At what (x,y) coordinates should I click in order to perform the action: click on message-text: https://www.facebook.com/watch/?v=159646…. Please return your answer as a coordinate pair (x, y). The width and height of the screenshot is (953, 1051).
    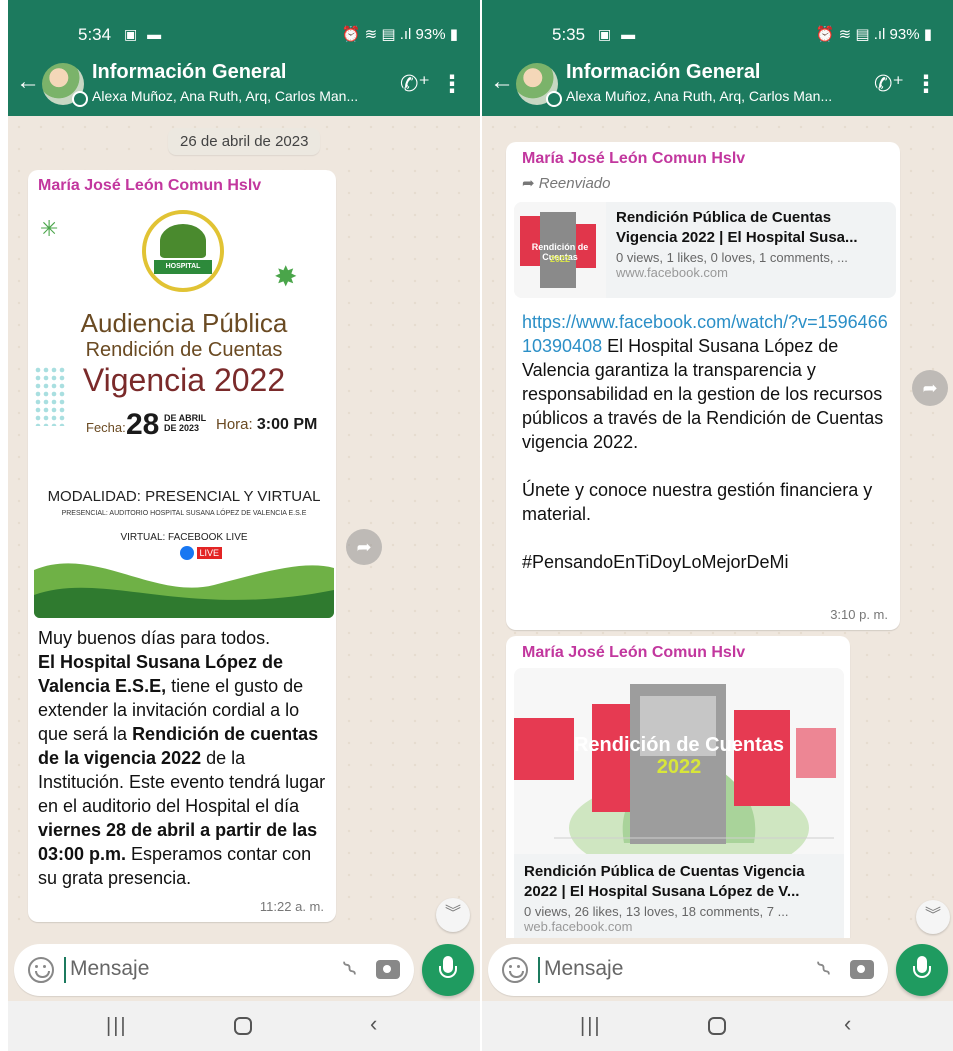
    Looking at the image, I should click on (707, 442).